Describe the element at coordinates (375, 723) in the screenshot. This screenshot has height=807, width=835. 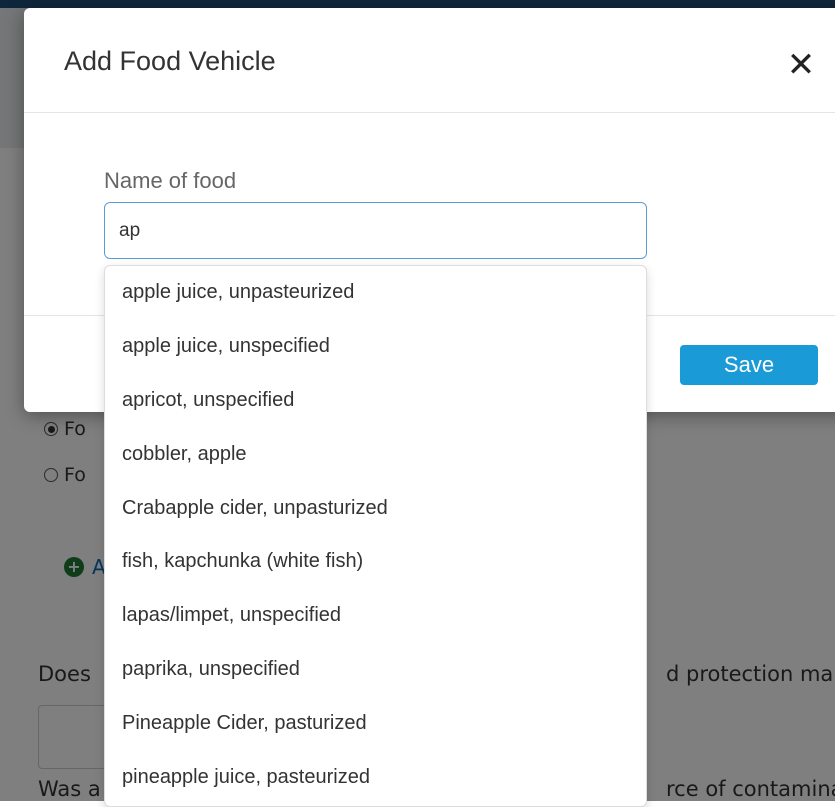
I see `suggestion-item: Pineapple Cider, pasturized` at that location.